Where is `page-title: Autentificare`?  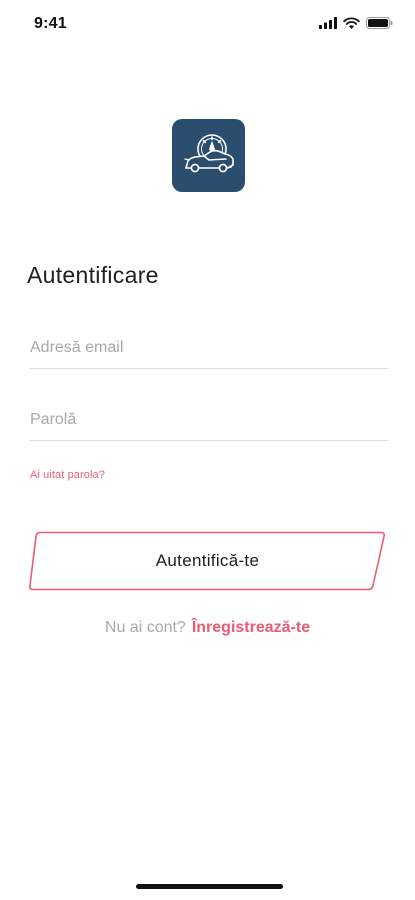
page-title: Autentificare is located at coordinates (93, 275).